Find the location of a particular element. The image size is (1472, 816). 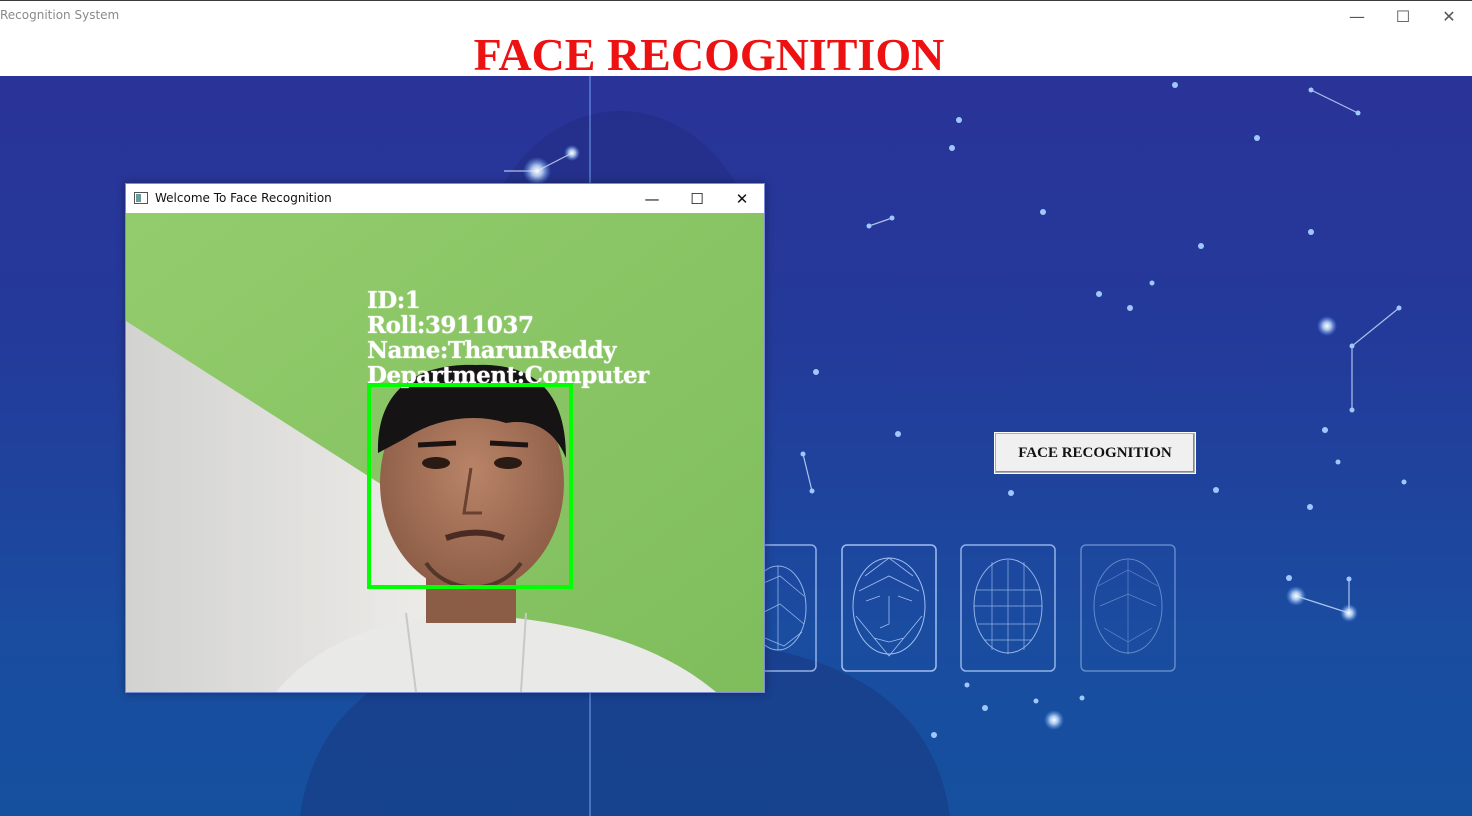

maximize-button: ☐ is located at coordinates (1403, 16).